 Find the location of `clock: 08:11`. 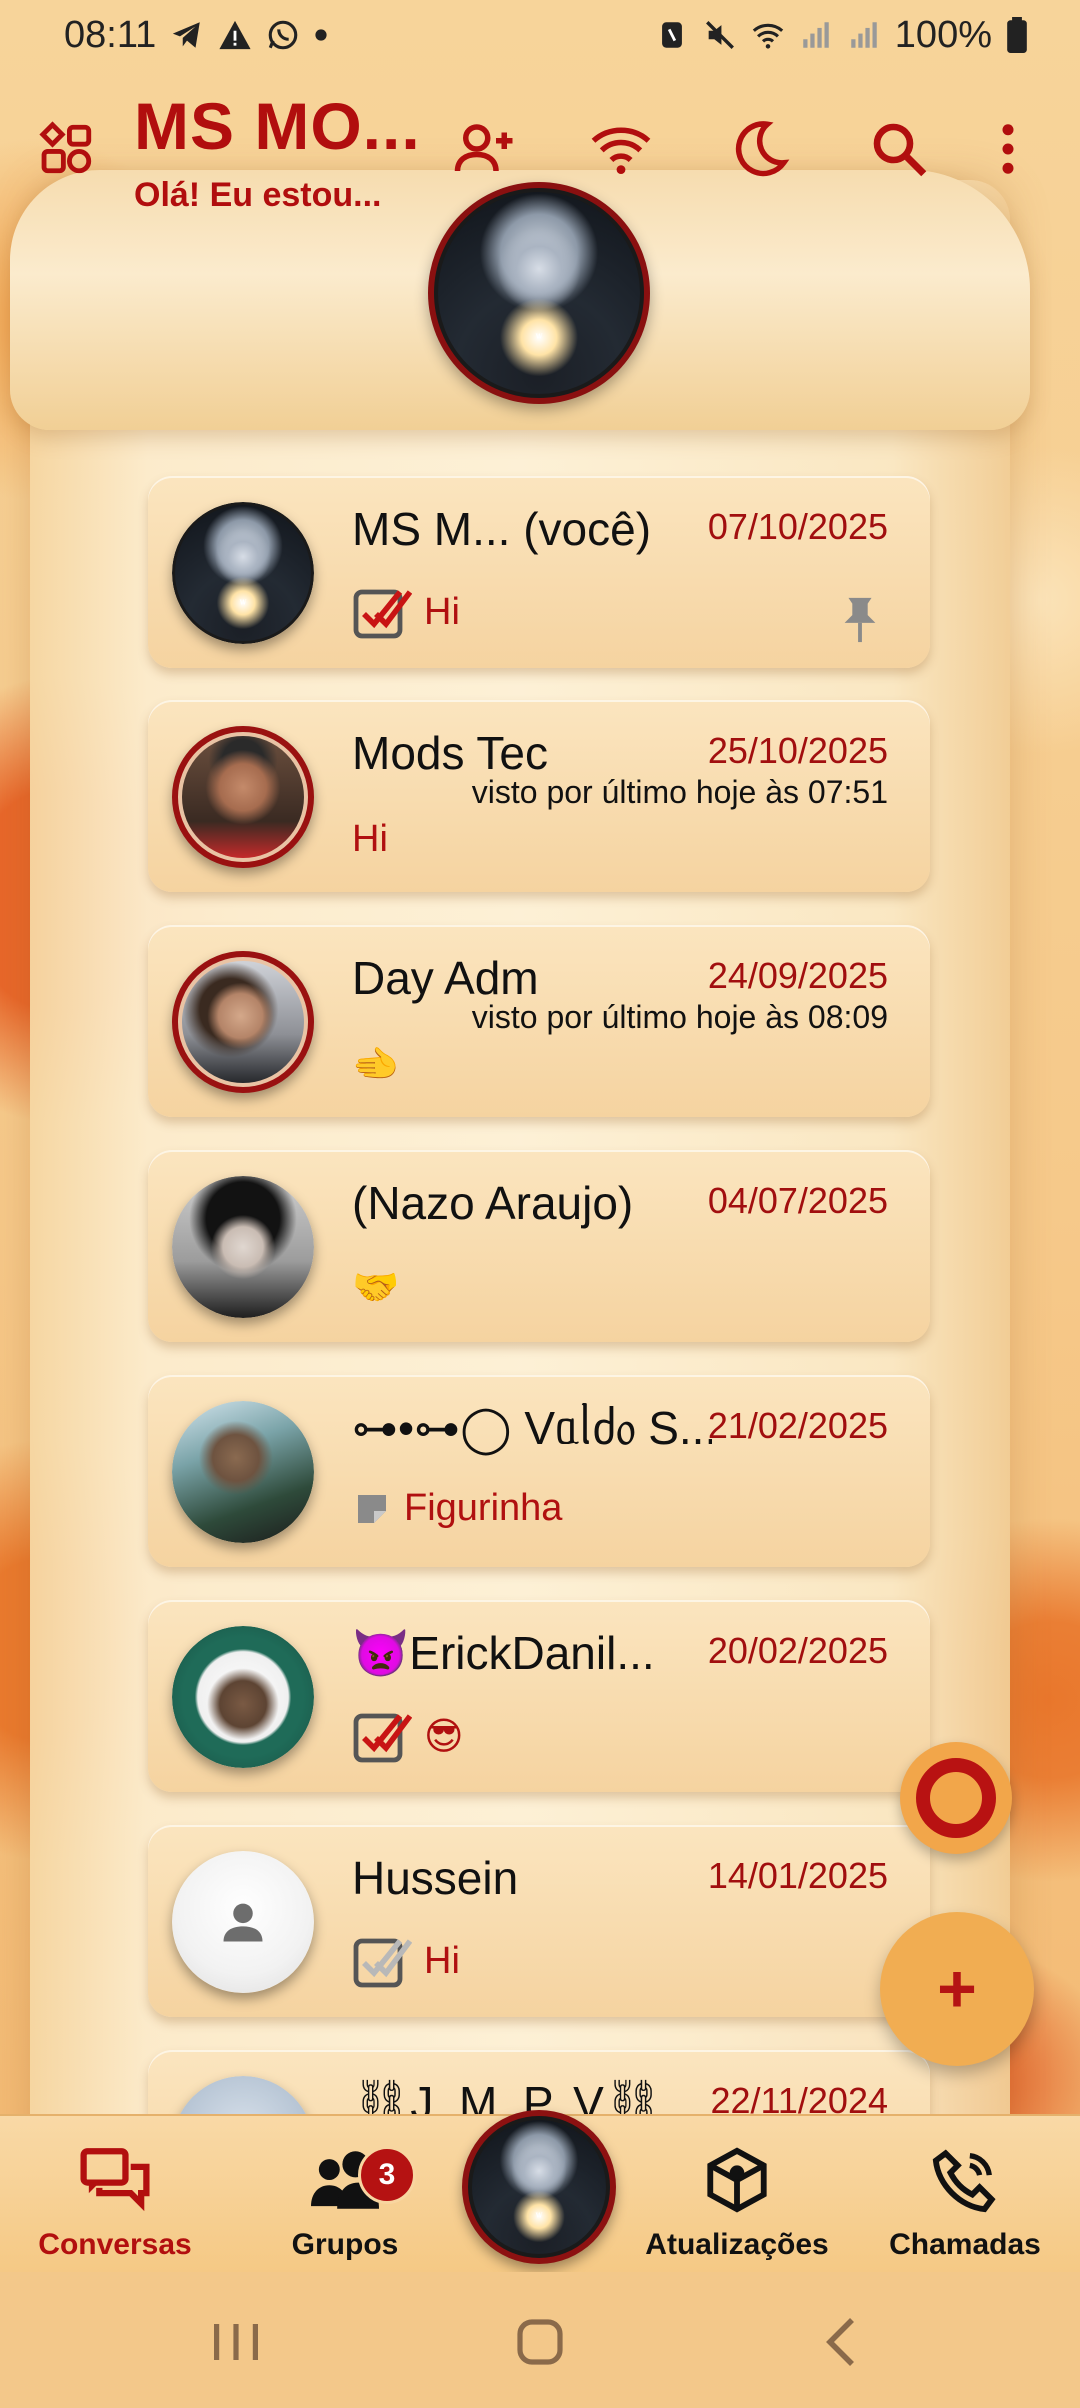

clock: 08:11 is located at coordinates (110, 34).